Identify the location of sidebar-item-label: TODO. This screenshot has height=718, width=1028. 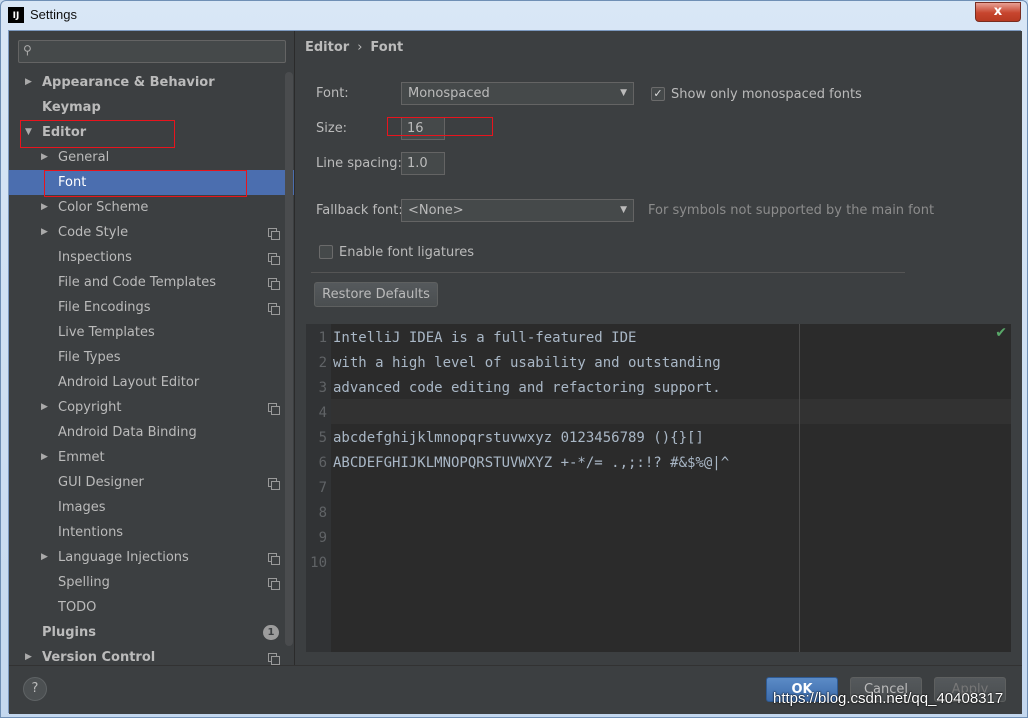
(77, 607).